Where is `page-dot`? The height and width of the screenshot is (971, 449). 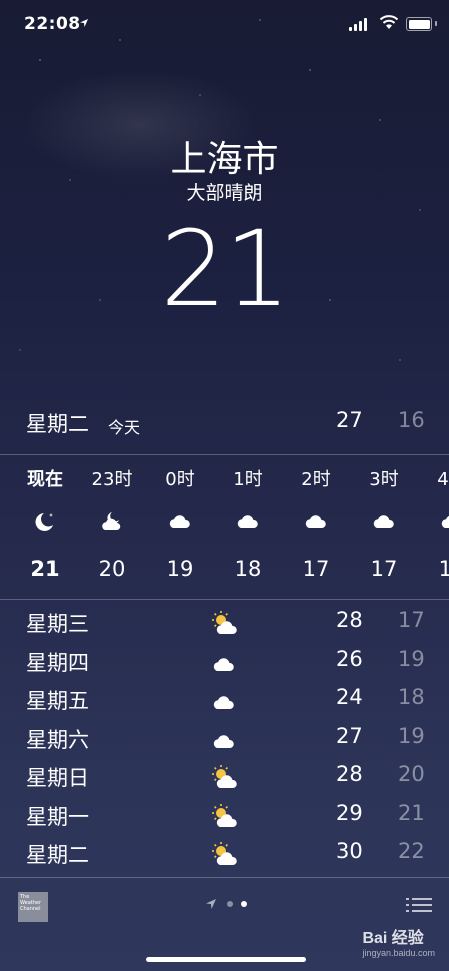 page-dot is located at coordinates (230, 904).